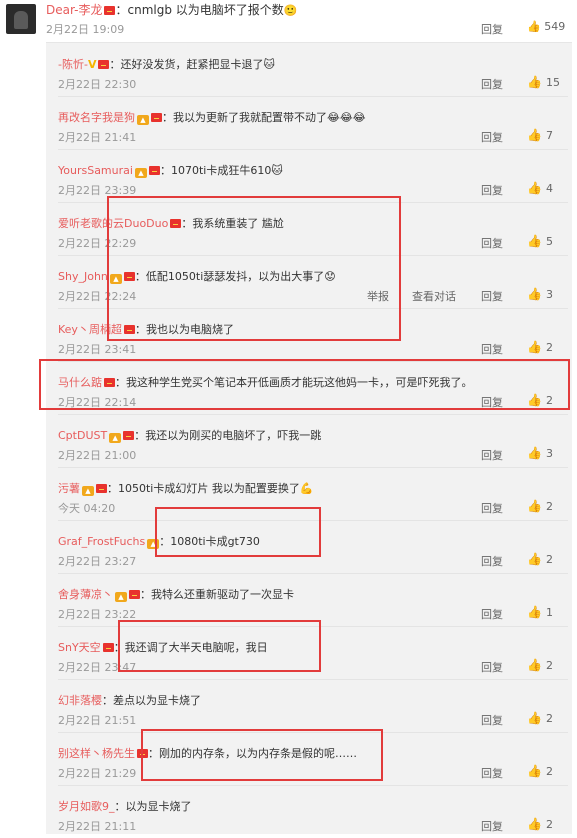  I want to click on report-button: 举报, so click(378, 296).